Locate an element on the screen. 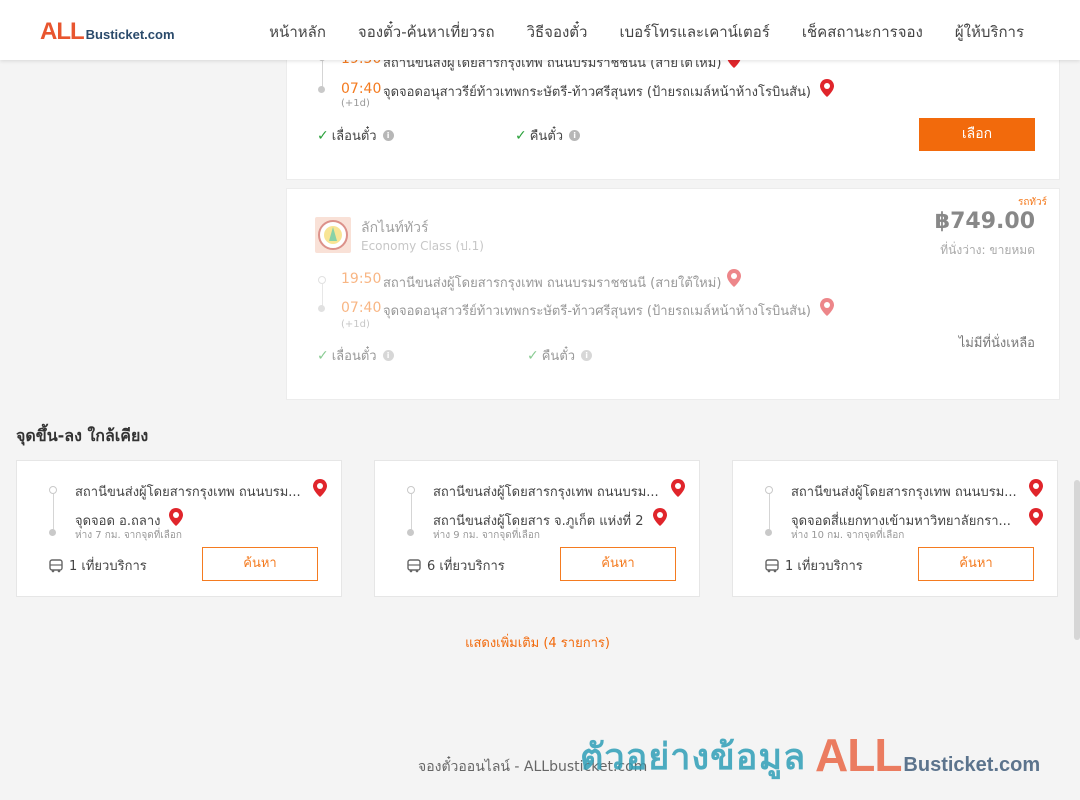 The height and width of the screenshot is (800, 1080). logo-rest: Busticket.com is located at coordinates (130, 34).